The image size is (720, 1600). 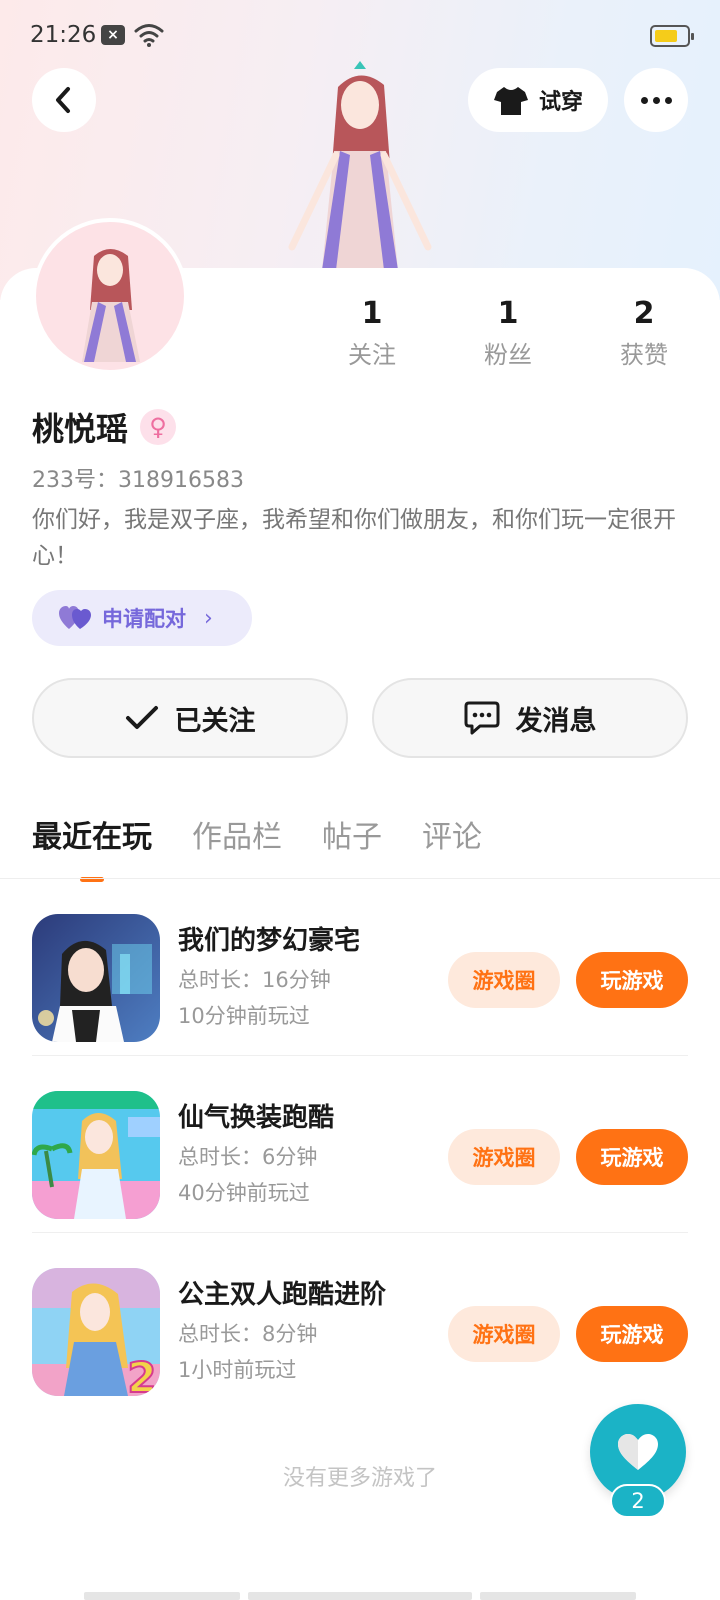 What do you see at coordinates (510, 101) in the screenshot?
I see `tshirt-icon` at bounding box center [510, 101].